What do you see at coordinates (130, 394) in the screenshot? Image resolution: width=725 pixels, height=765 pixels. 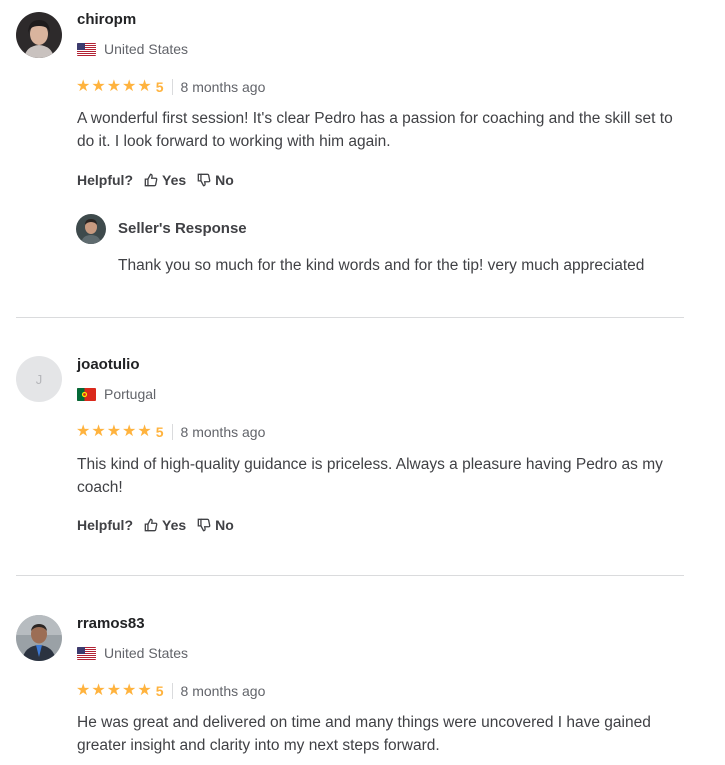 I see `country-name: Portugal` at bounding box center [130, 394].